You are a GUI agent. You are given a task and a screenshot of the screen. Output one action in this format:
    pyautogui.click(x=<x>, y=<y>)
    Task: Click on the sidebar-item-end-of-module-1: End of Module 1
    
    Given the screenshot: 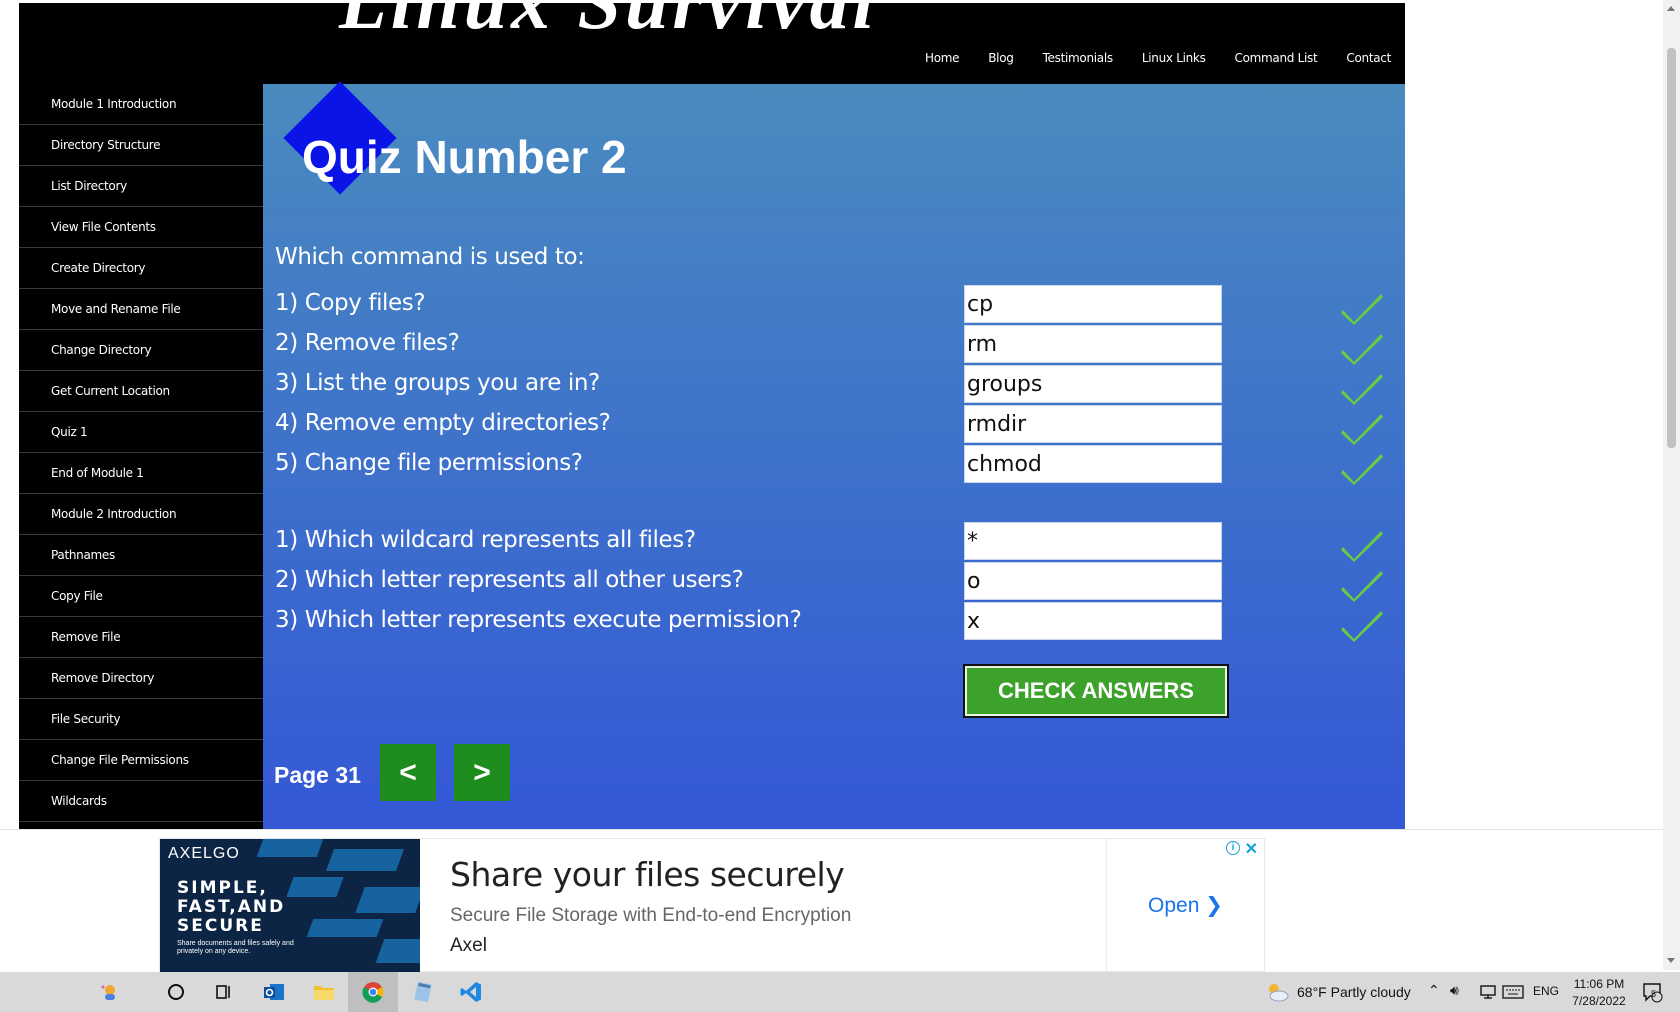 What is the action you would take?
    pyautogui.click(x=141, y=473)
    